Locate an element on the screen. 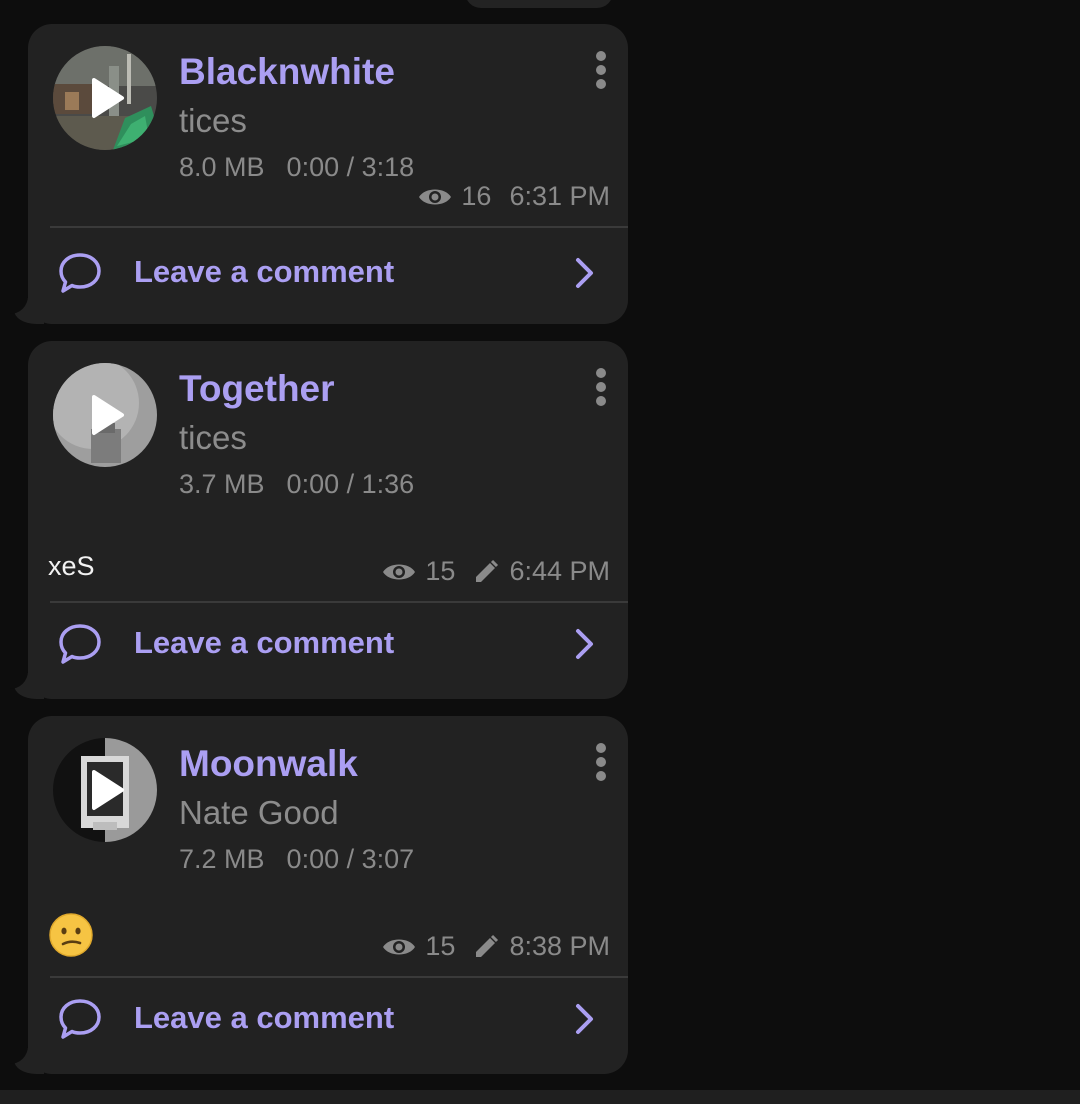  playback-duration: 0:00 / 1:36 is located at coordinates (350, 484).